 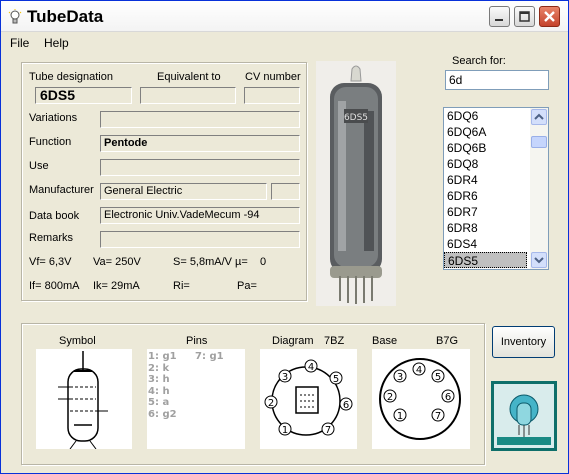 What do you see at coordinates (50, 142) in the screenshot?
I see `function-label: Function` at bounding box center [50, 142].